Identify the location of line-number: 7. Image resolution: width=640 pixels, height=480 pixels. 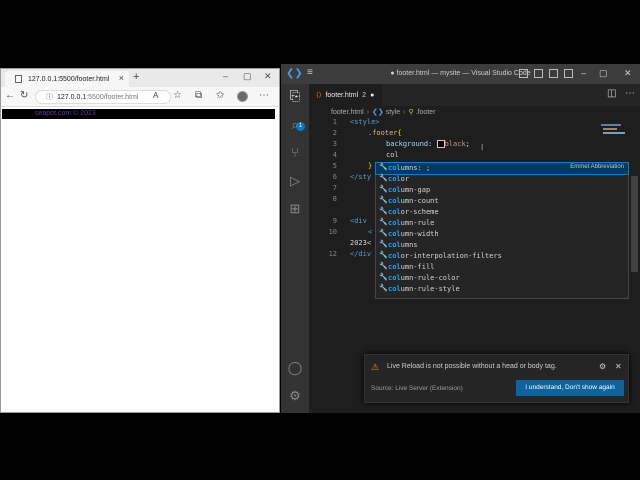
(334, 188).